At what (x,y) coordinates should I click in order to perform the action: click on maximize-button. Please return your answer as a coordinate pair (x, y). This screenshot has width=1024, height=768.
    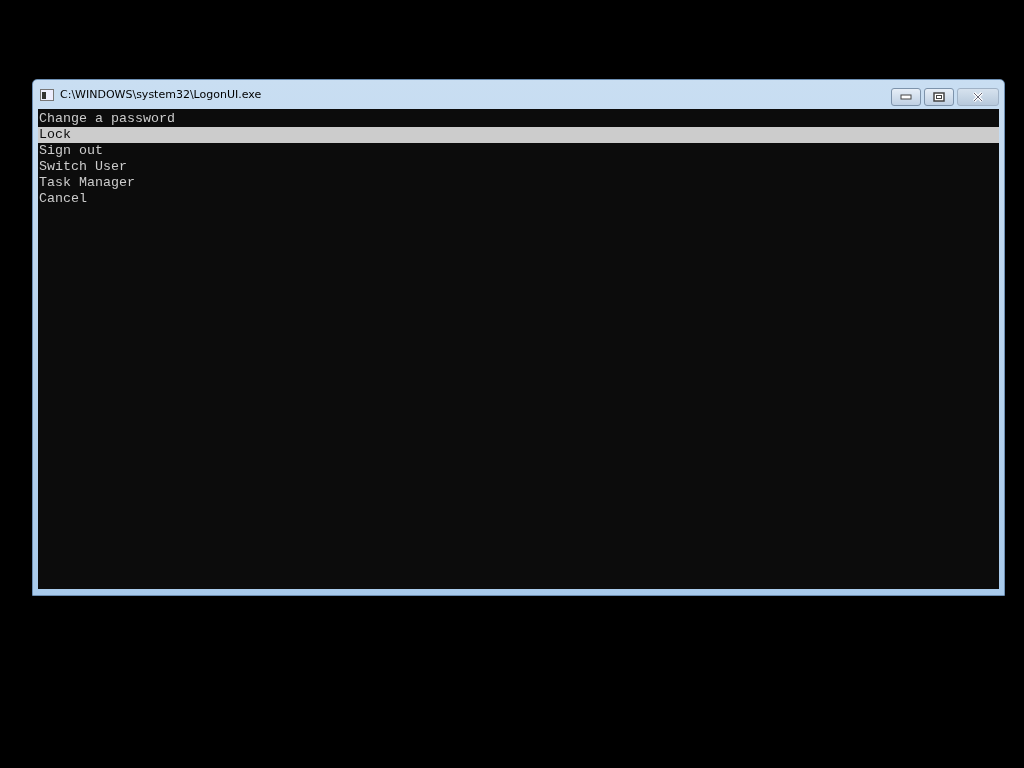
    Looking at the image, I should click on (939, 97).